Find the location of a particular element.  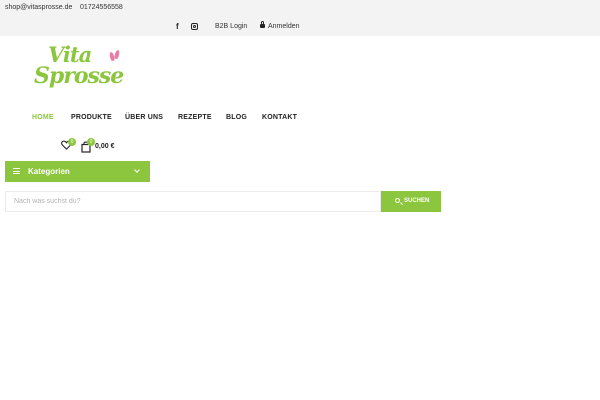

cart-button: 0 is located at coordinates (88, 145).